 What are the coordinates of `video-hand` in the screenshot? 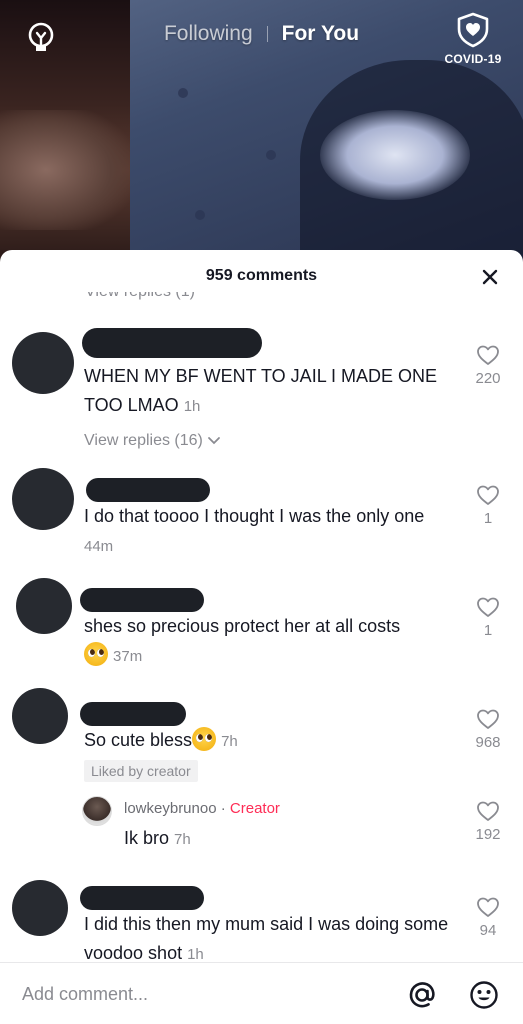 It's located at (65, 170).